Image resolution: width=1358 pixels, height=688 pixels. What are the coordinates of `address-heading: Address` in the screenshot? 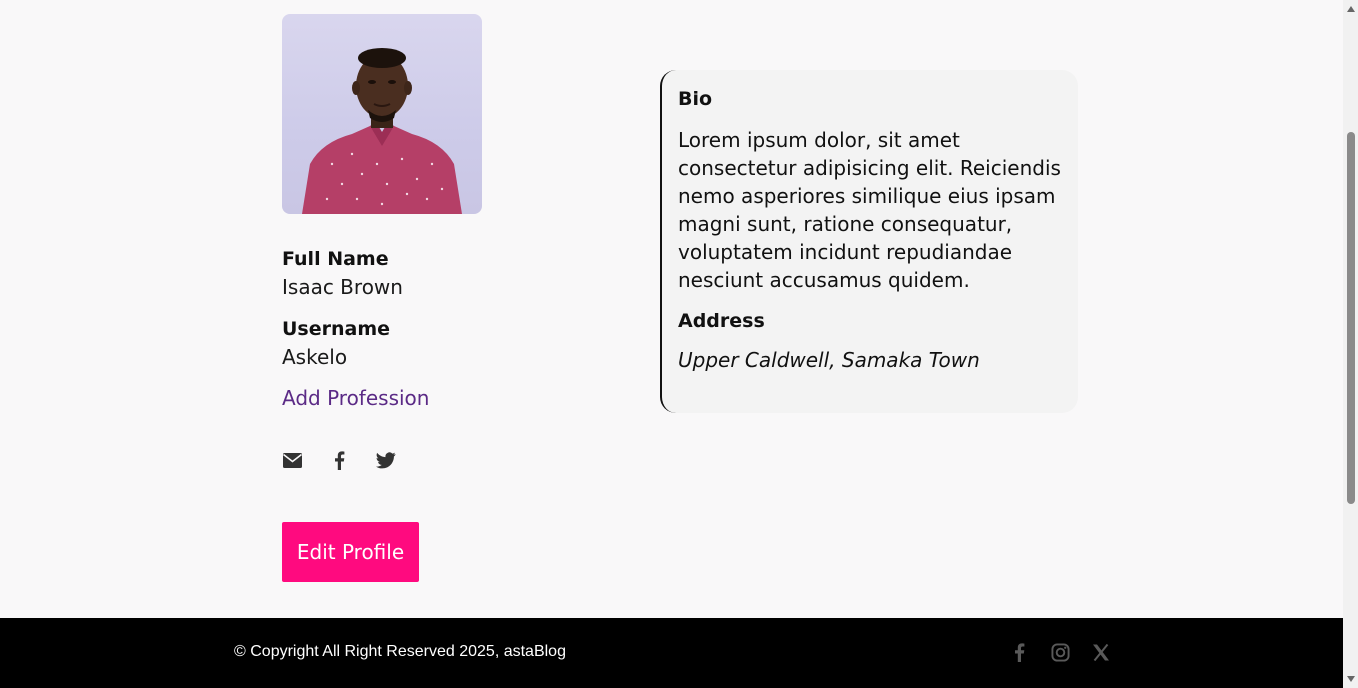 It's located at (721, 321).